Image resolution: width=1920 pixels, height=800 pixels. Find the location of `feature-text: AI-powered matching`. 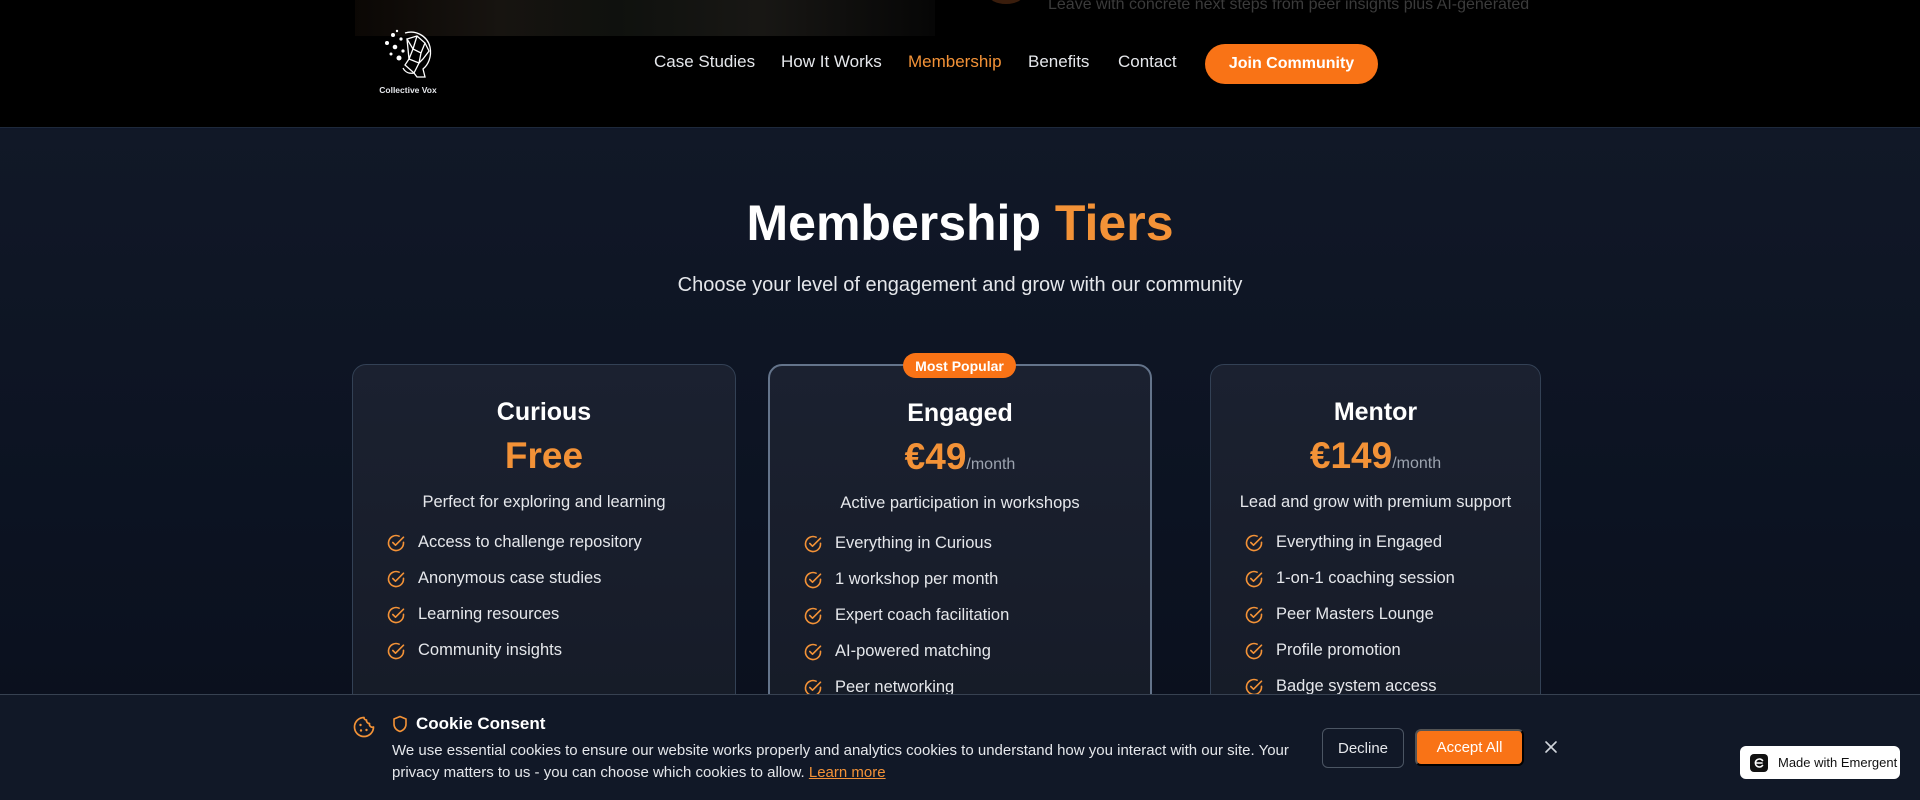

feature-text: AI-powered matching is located at coordinates (913, 651).